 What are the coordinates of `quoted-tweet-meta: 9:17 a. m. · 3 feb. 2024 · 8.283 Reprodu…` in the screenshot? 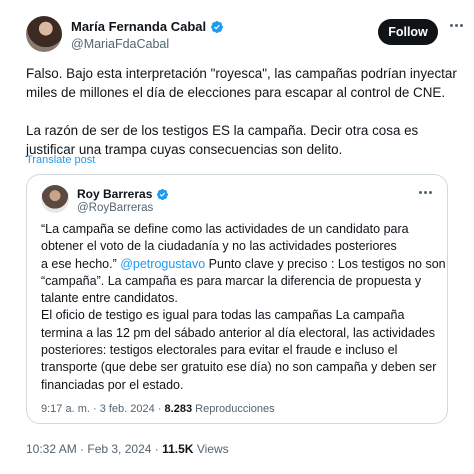 It's located at (158, 409).